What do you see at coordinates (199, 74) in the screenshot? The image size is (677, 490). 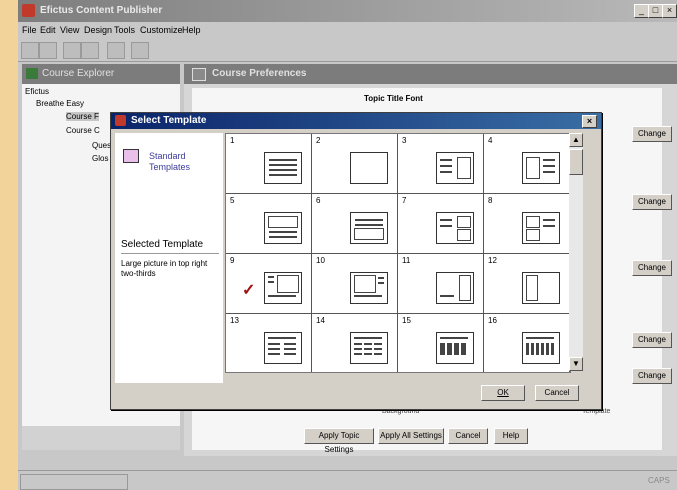 I see `preferences-icon` at bounding box center [199, 74].